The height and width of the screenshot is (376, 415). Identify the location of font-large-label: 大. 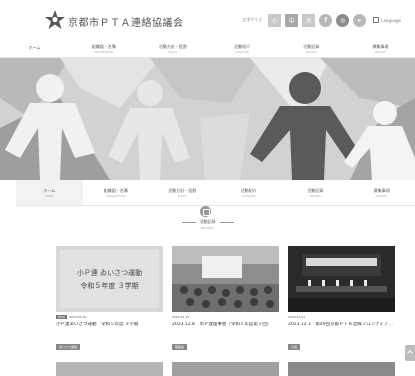
(308, 21).